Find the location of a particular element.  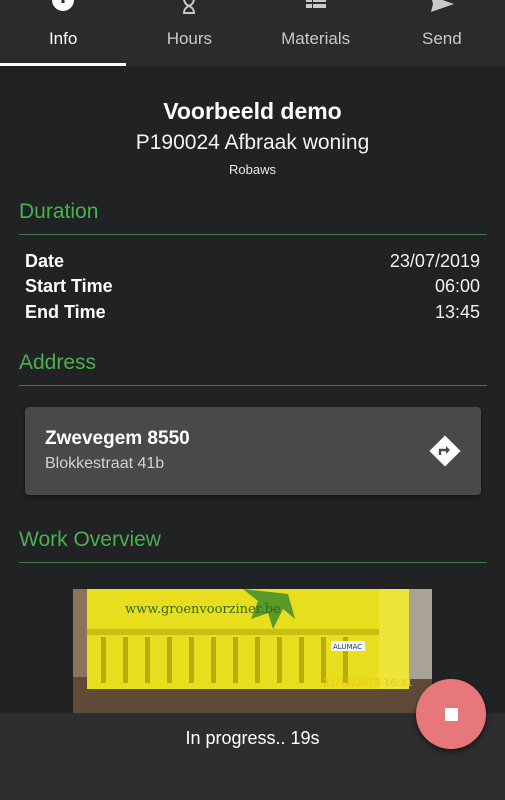

client-name: Robaws is located at coordinates (252, 169).